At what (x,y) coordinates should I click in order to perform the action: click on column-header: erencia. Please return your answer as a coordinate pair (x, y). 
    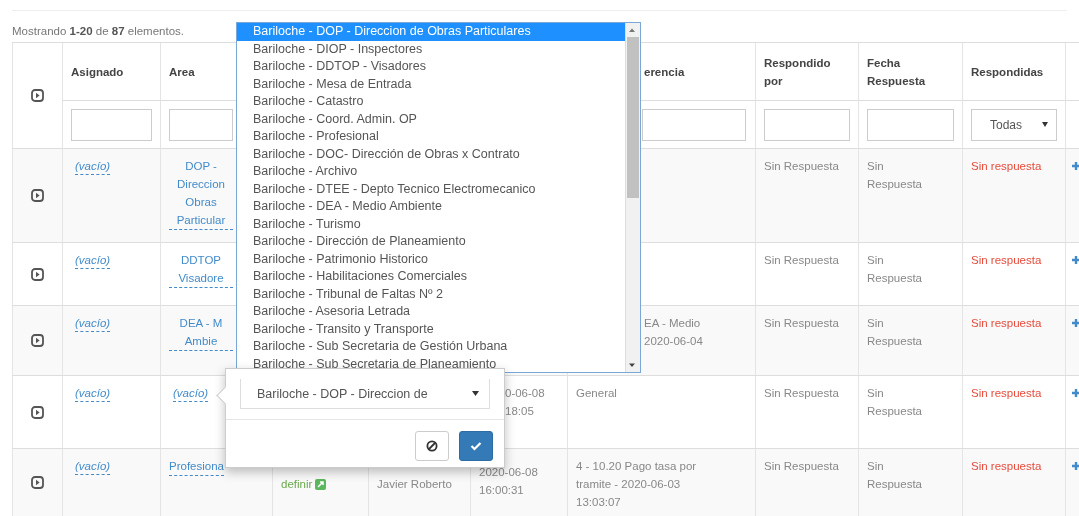
    Looking at the image, I should click on (664, 72).